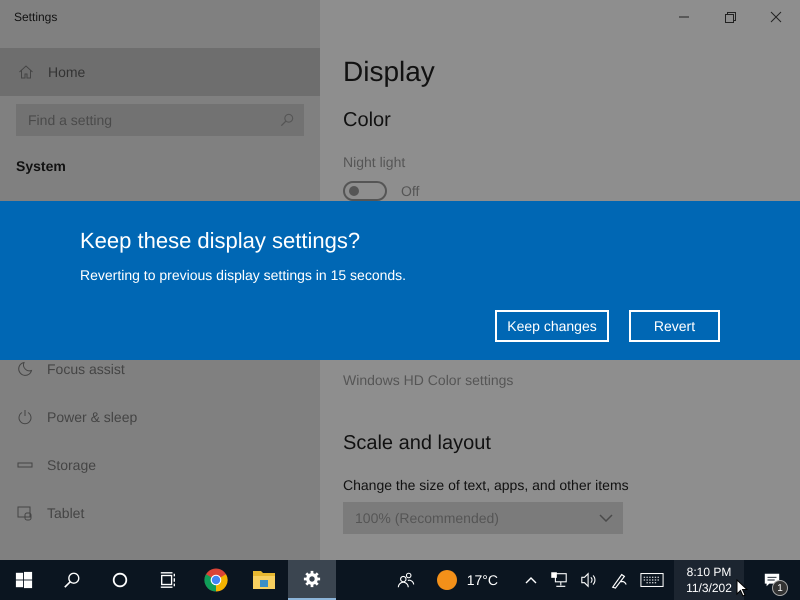  Describe the element at coordinates (221, 241) in the screenshot. I see `dialog-title: Keep these display settings?` at that location.